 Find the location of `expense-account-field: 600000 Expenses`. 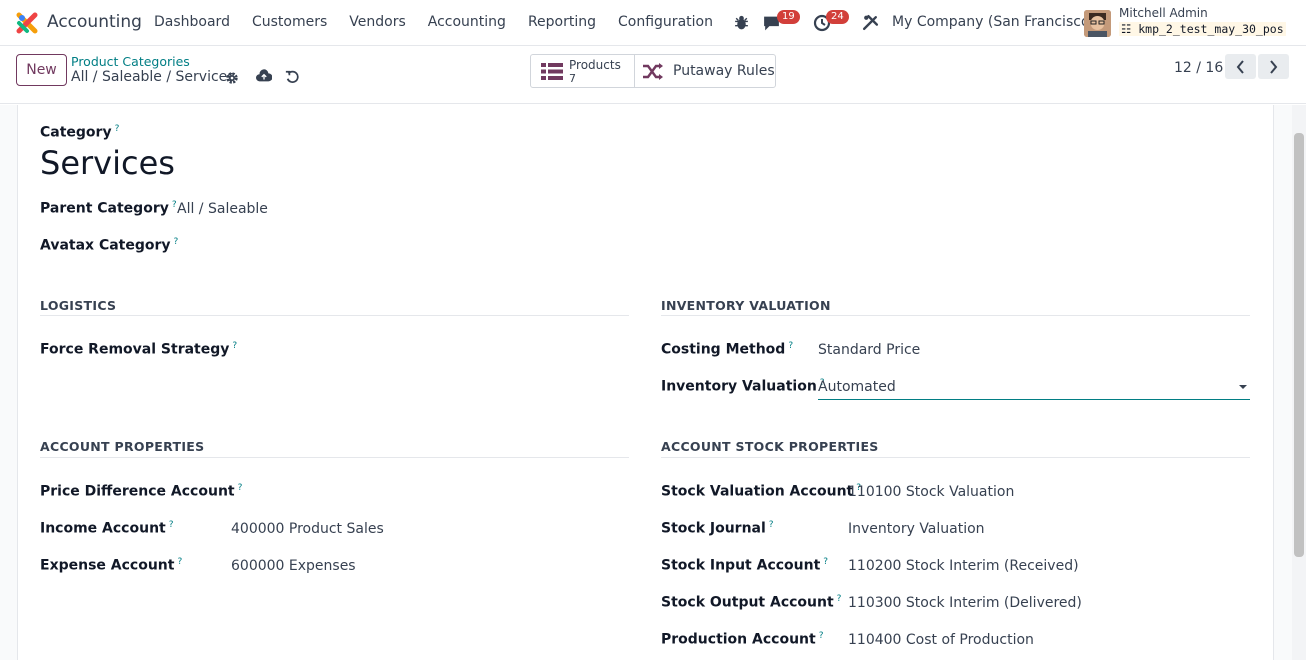

expense-account-field: 600000 Expenses is located at coordinates (293, 566).